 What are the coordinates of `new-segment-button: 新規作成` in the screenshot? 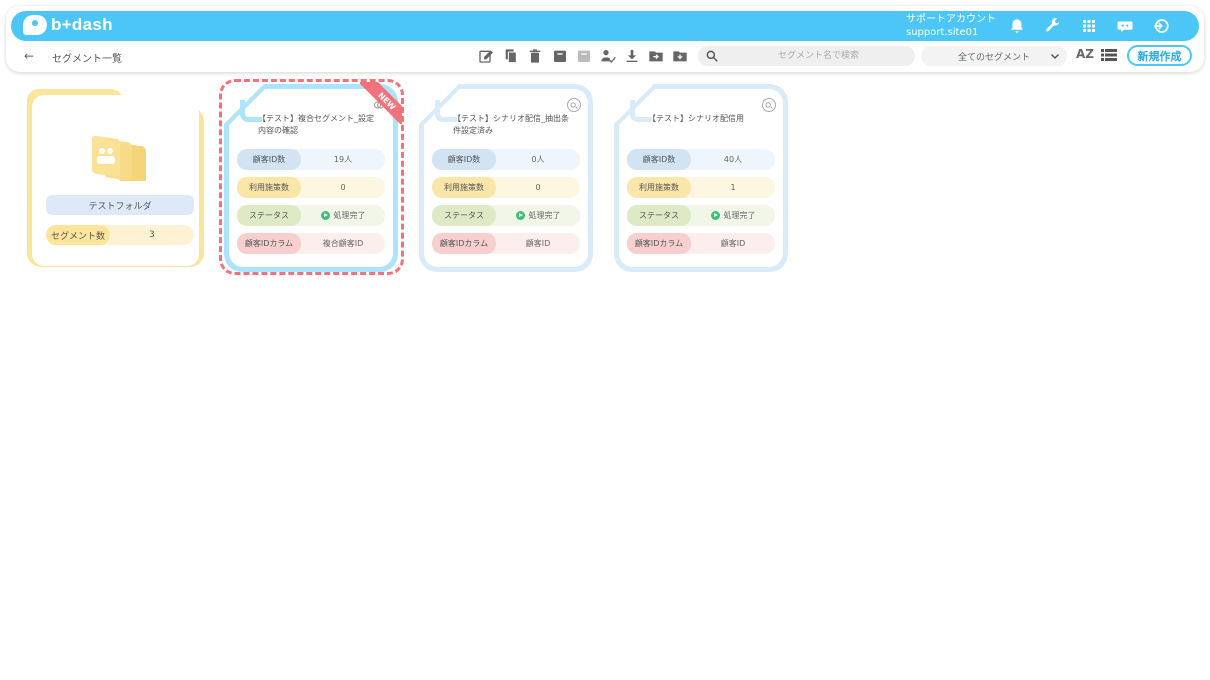 It's located at (1159, 55).